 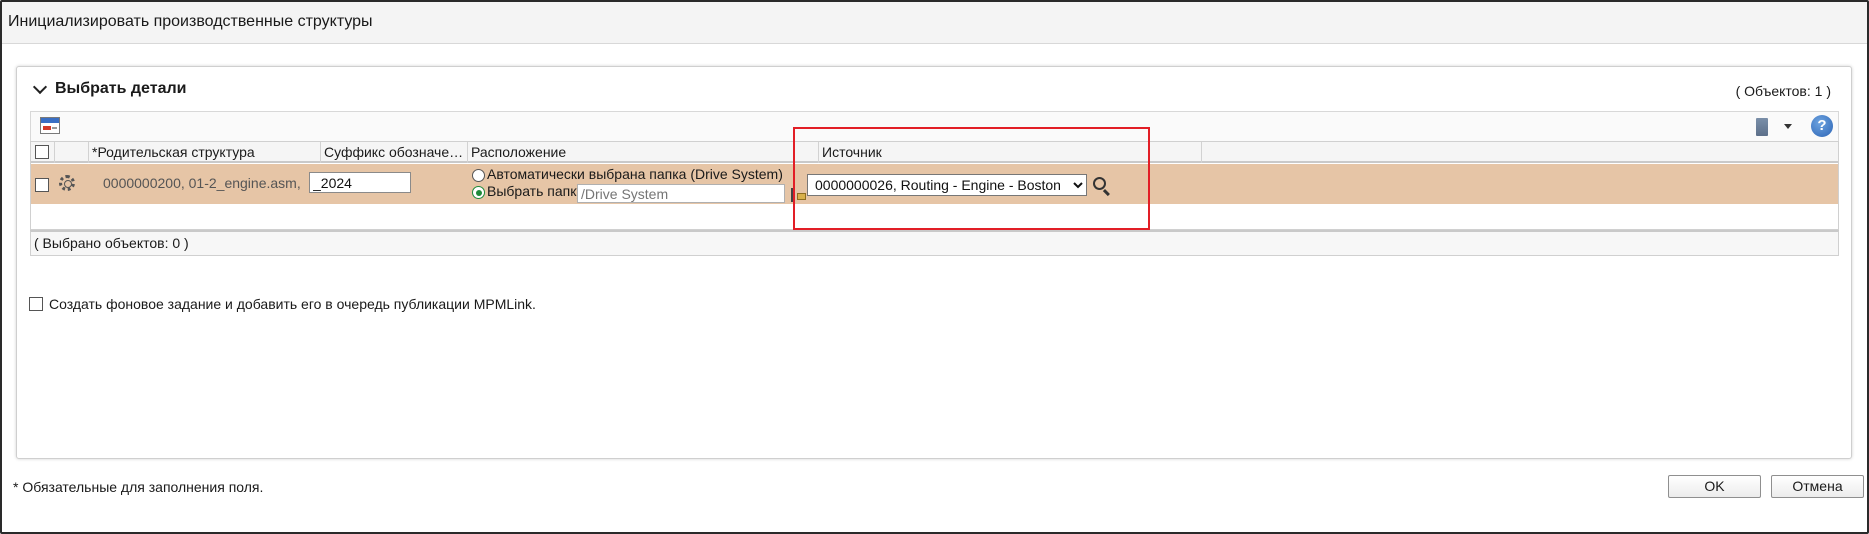 I want to click on column-header-location: Расположение, so click(x=643, y=152).